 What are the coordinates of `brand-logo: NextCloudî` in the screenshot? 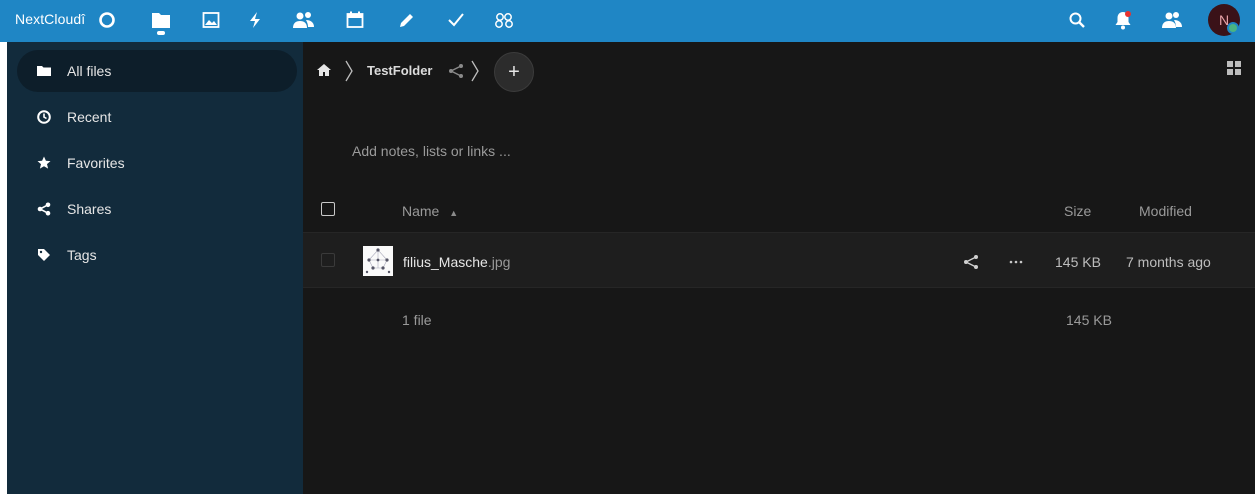 It's located at (50, 19).